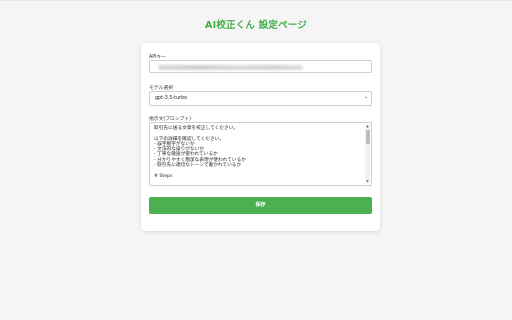 The height and width of the screenshot is (320, 512). I want to click on scroll-down-arrow-icon: ▼, so click(367, 181).